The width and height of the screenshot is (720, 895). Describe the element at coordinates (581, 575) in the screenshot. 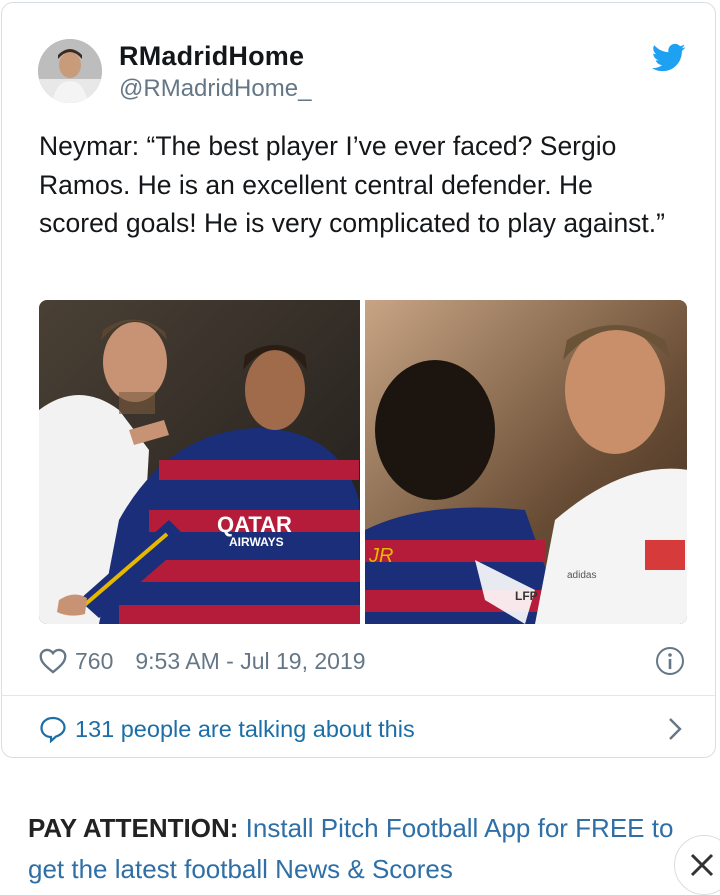

I see `brand-text: adidas` at that location.